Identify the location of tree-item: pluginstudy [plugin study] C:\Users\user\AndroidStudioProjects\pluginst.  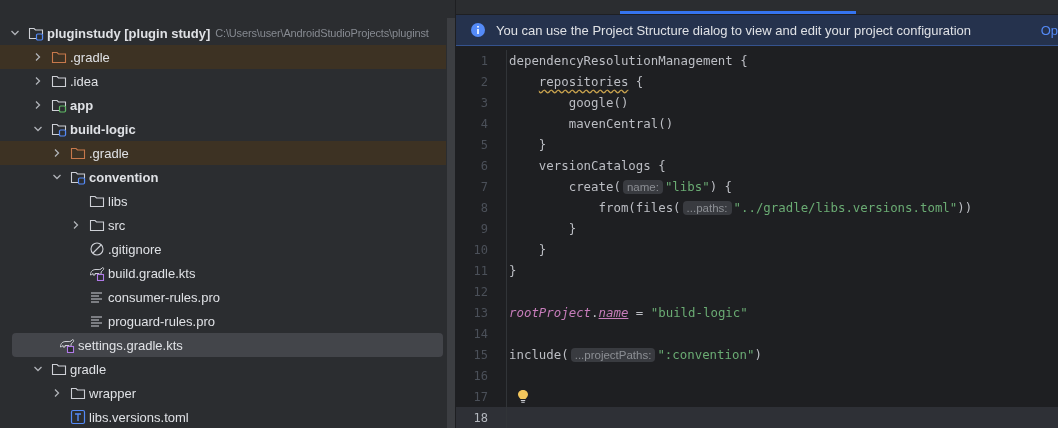
(223, 33).